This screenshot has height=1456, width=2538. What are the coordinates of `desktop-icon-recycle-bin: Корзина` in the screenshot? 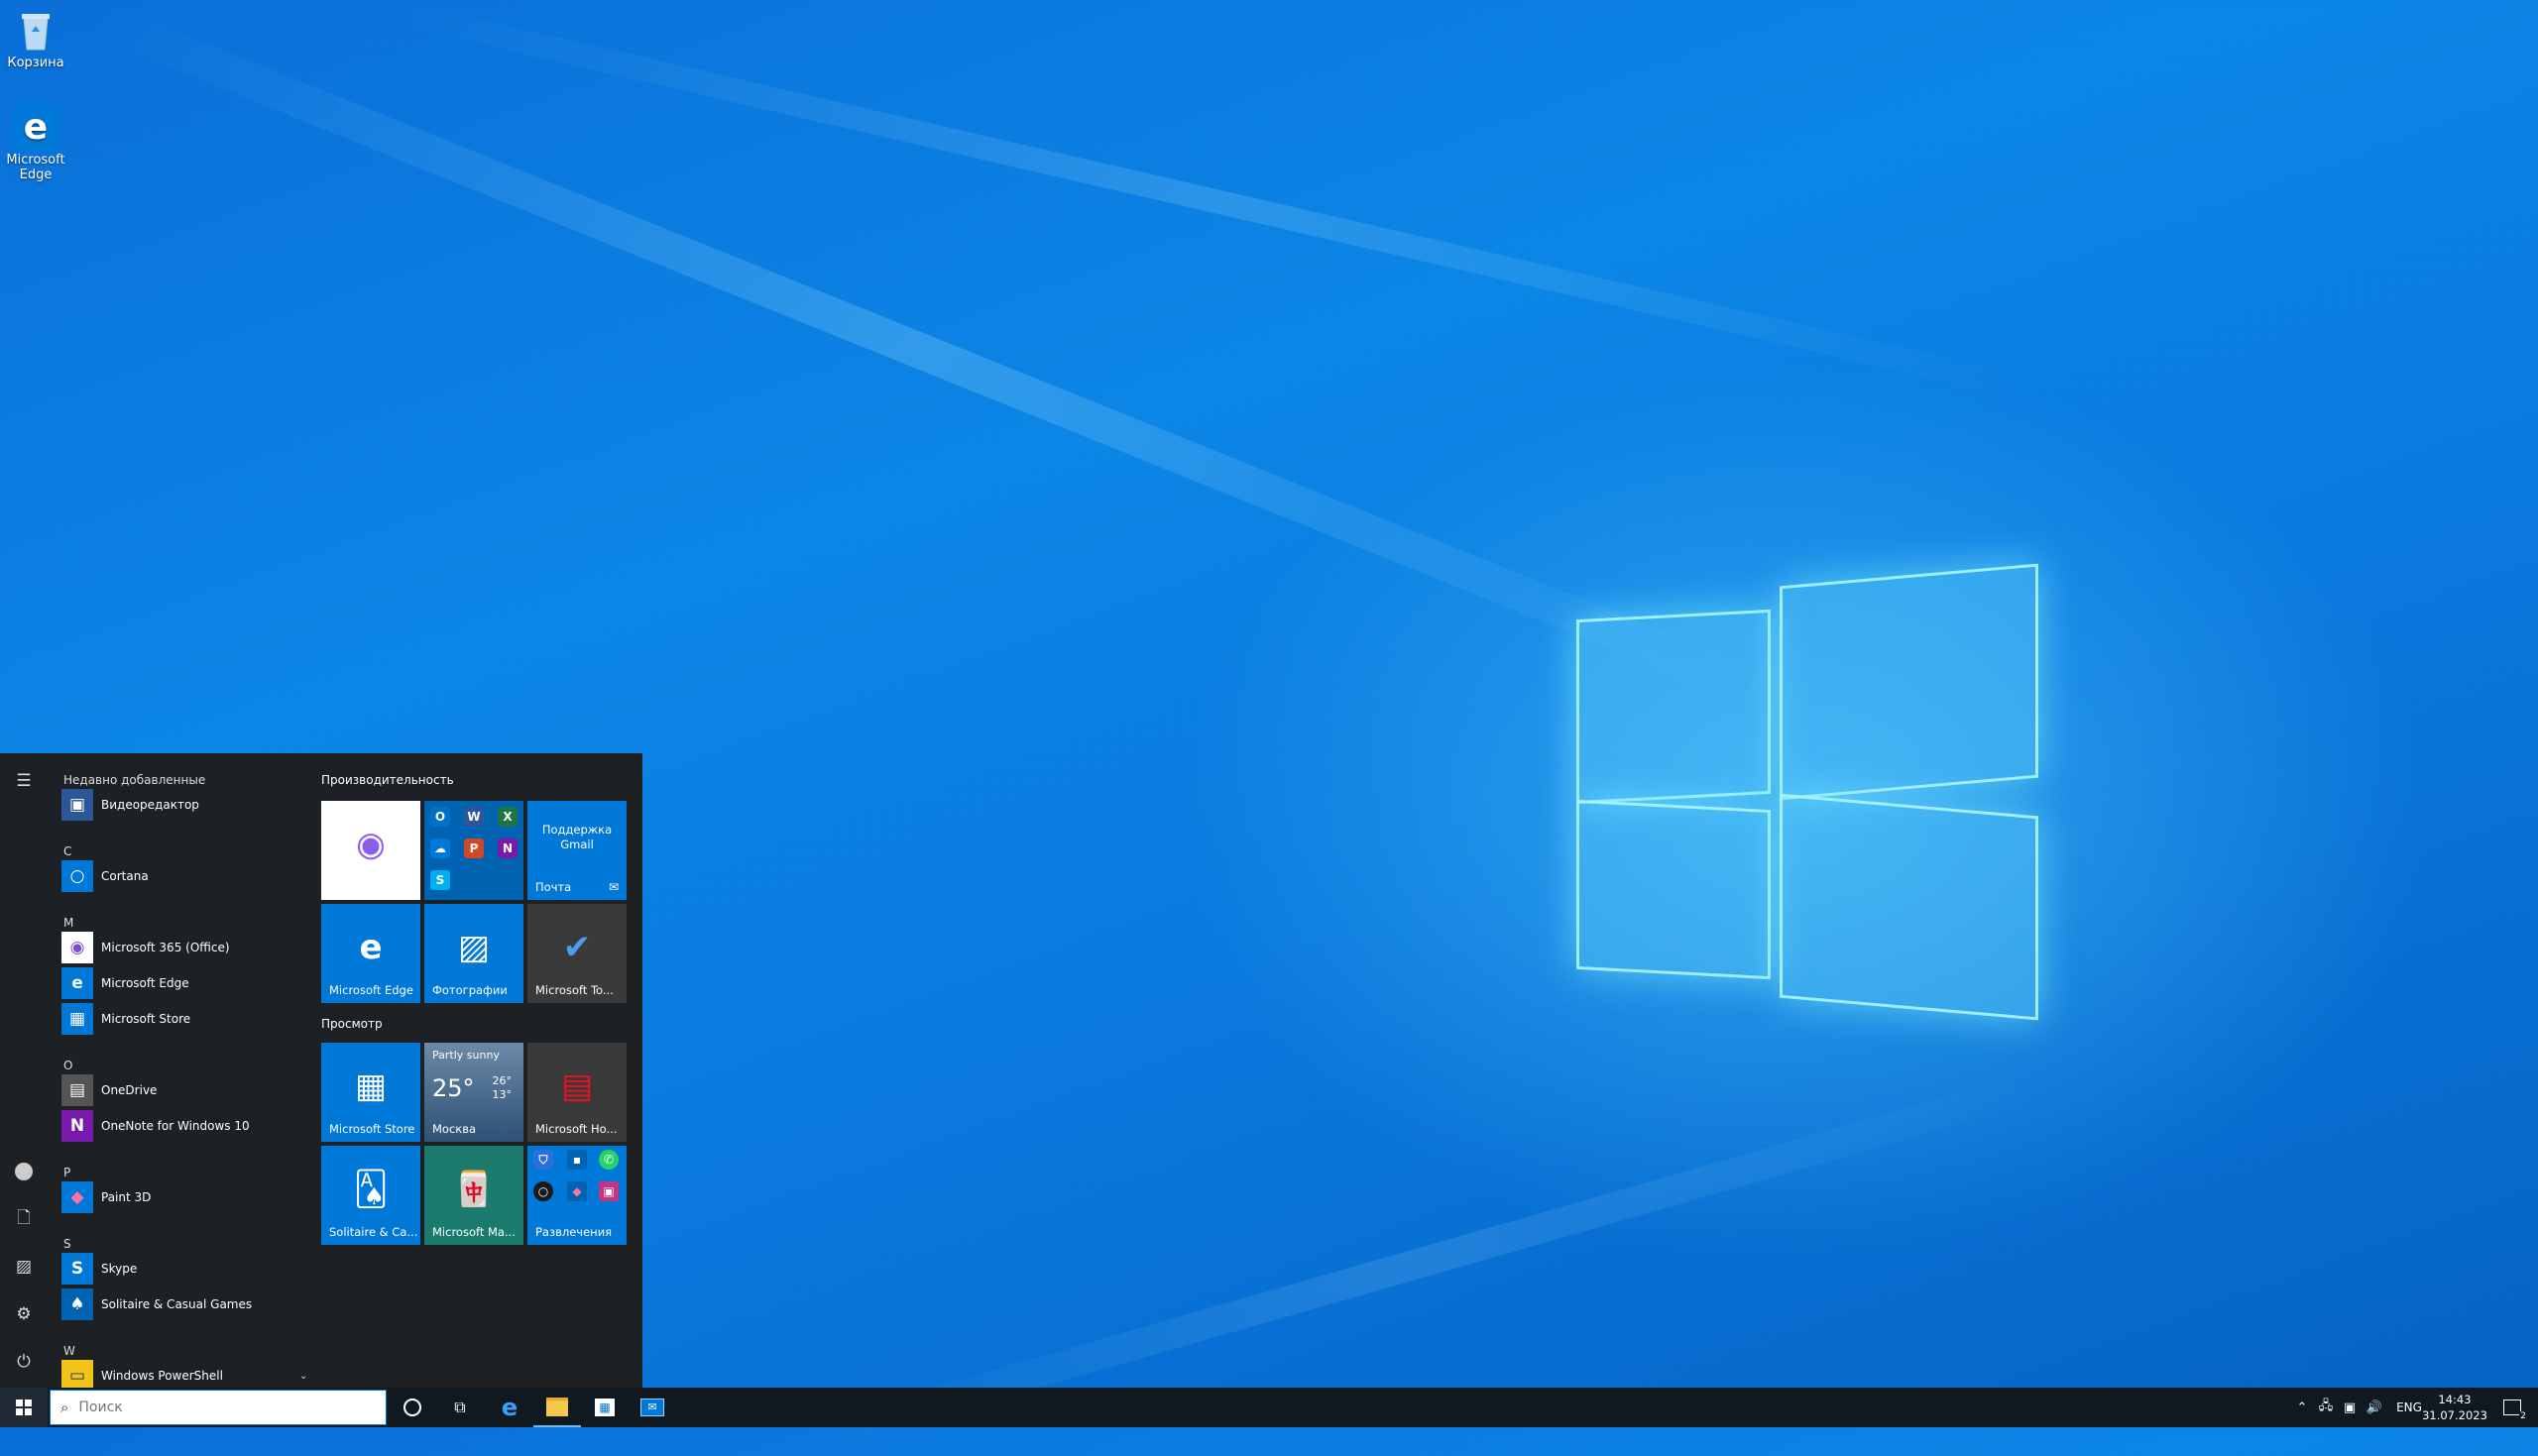 It's located at (35, 38).